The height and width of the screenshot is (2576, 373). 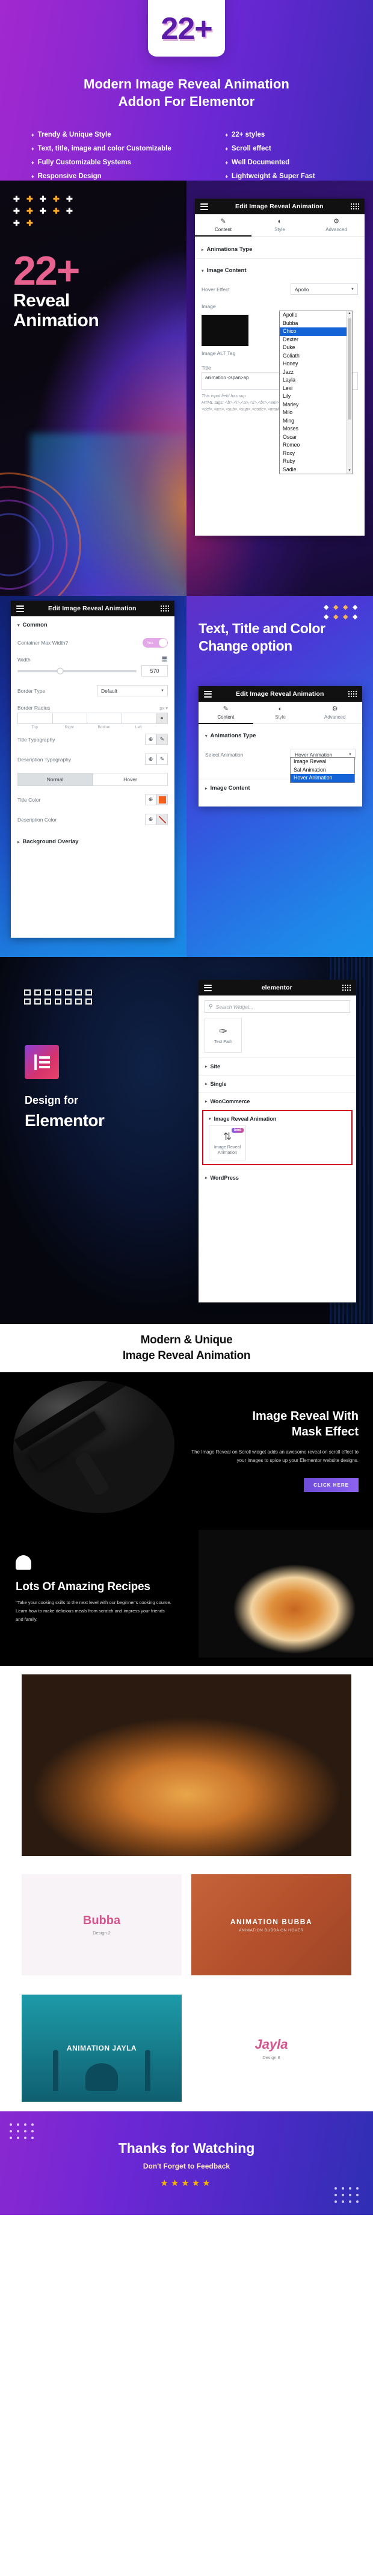 What do you see at coordinates (277, 1083) in the screenshot?
I see `widget-group-single: ▸ Single` at bounding box center [277, 1083].